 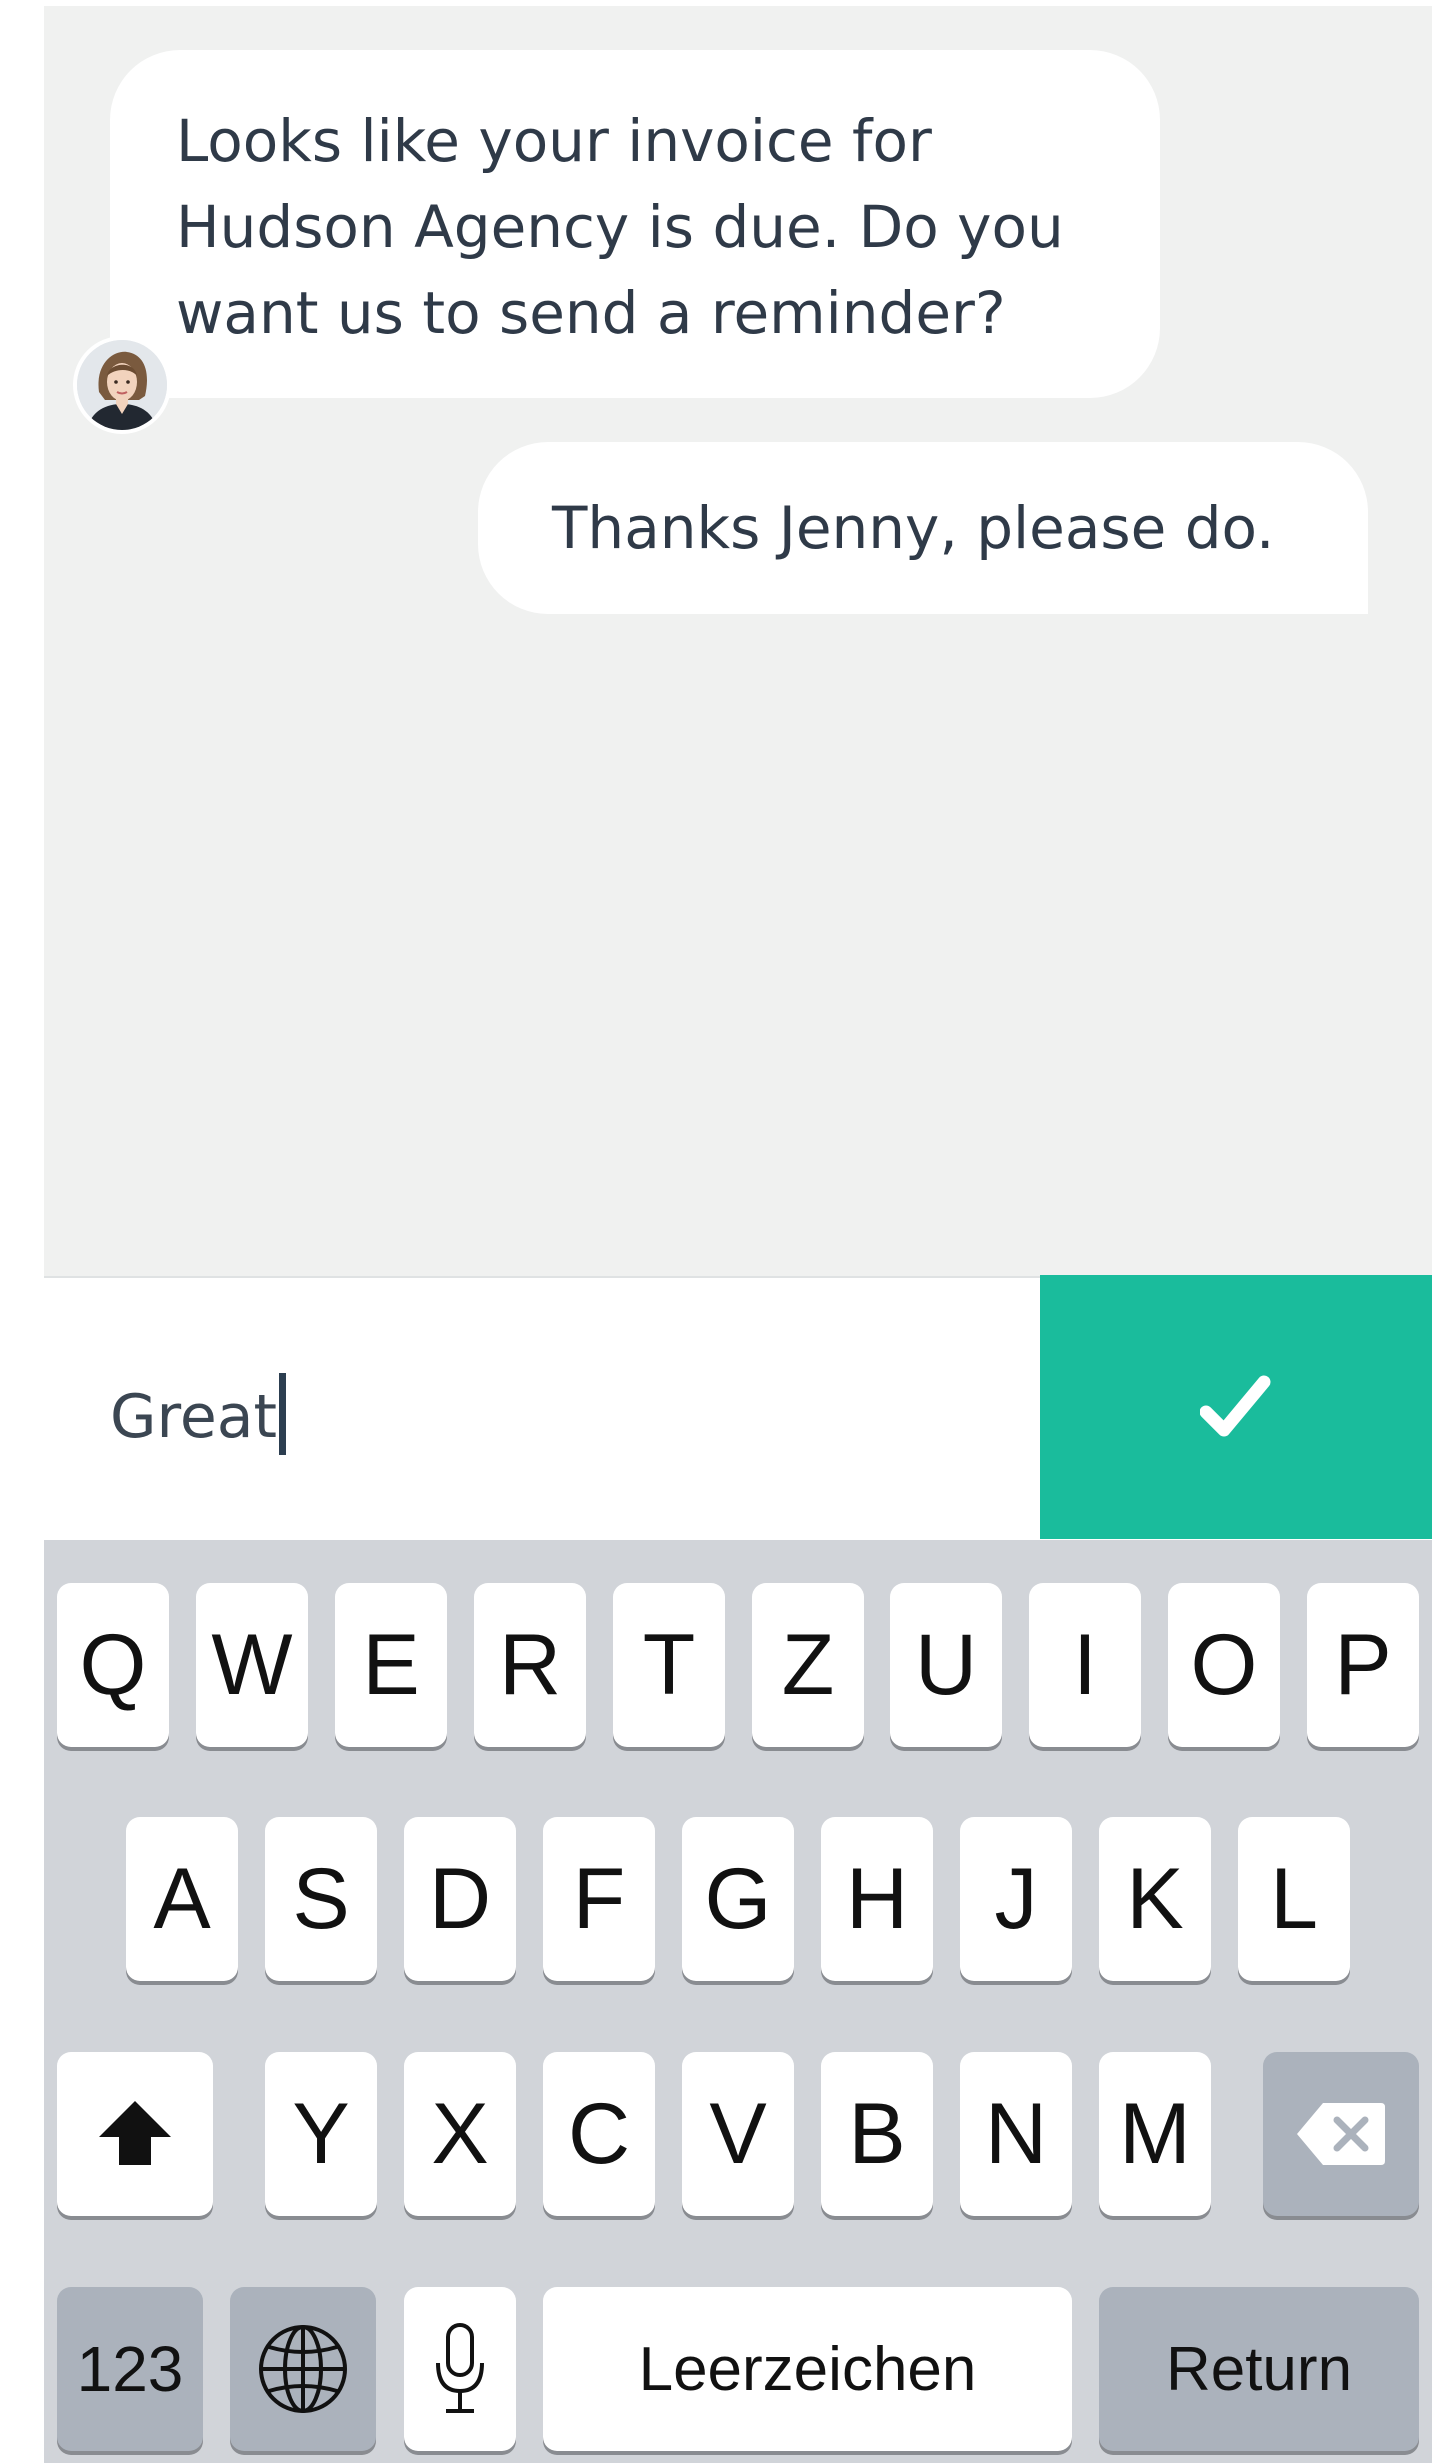 I want to click on key-c: C, so click(x=599, y=2134).